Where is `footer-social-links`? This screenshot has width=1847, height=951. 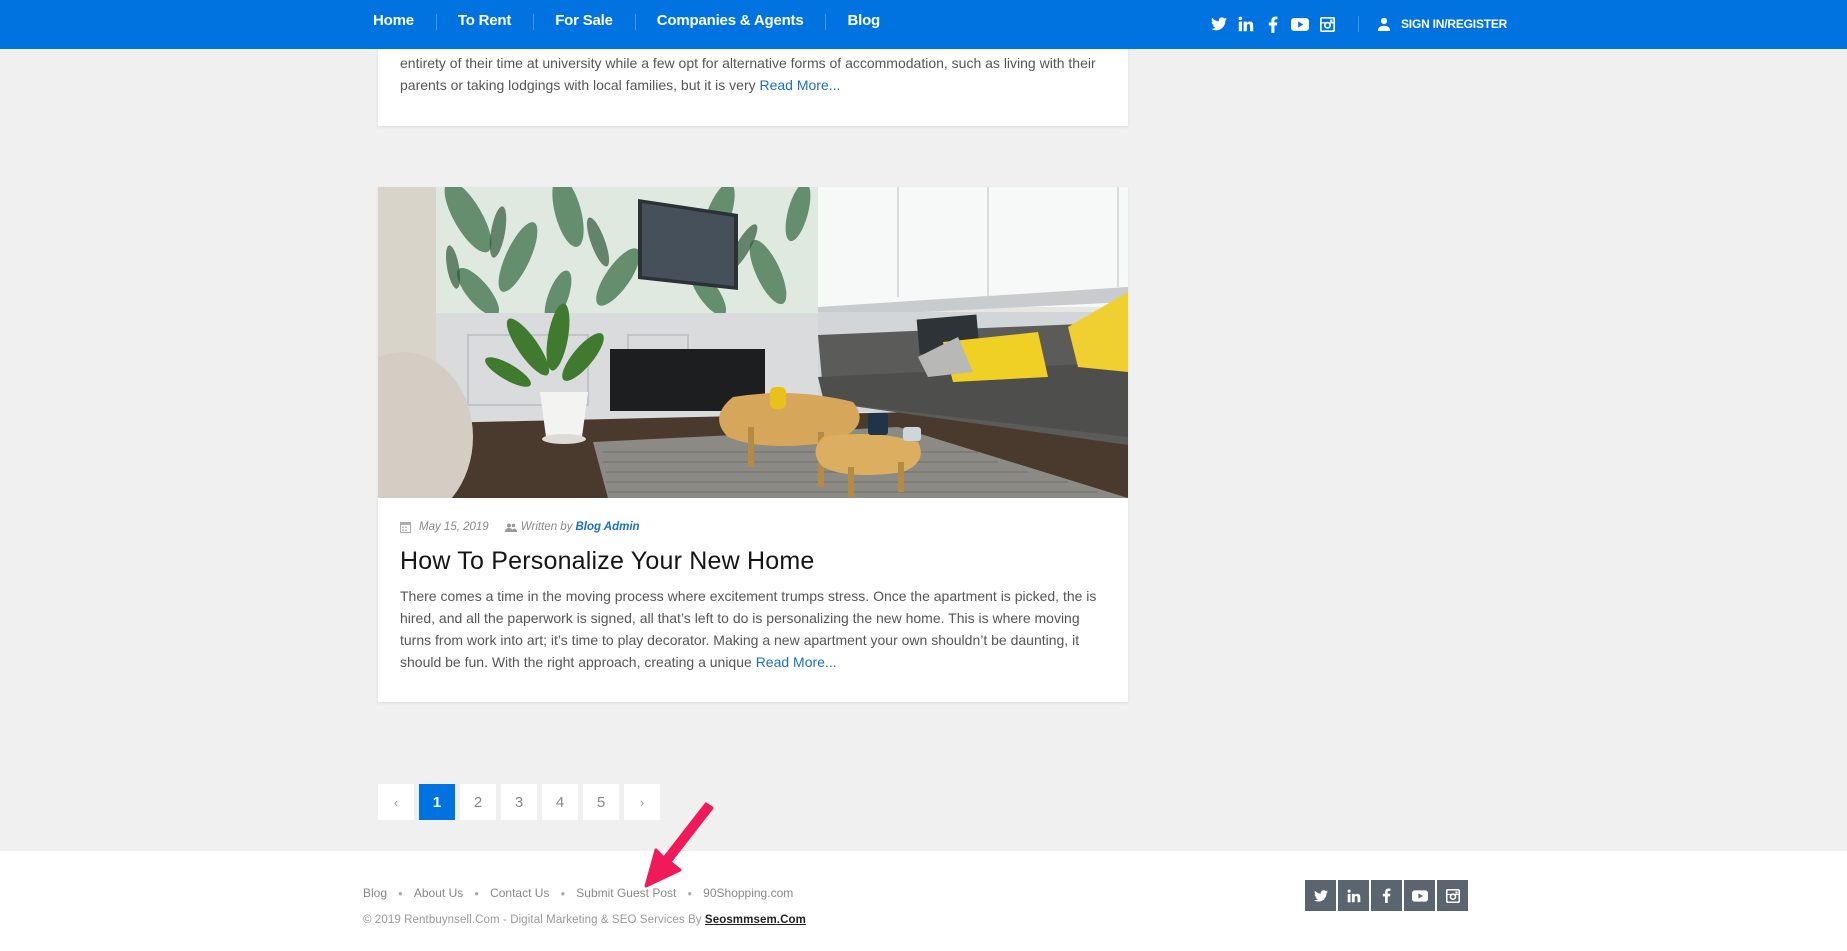
footer-social-links is located at coordinates (1386, 895).